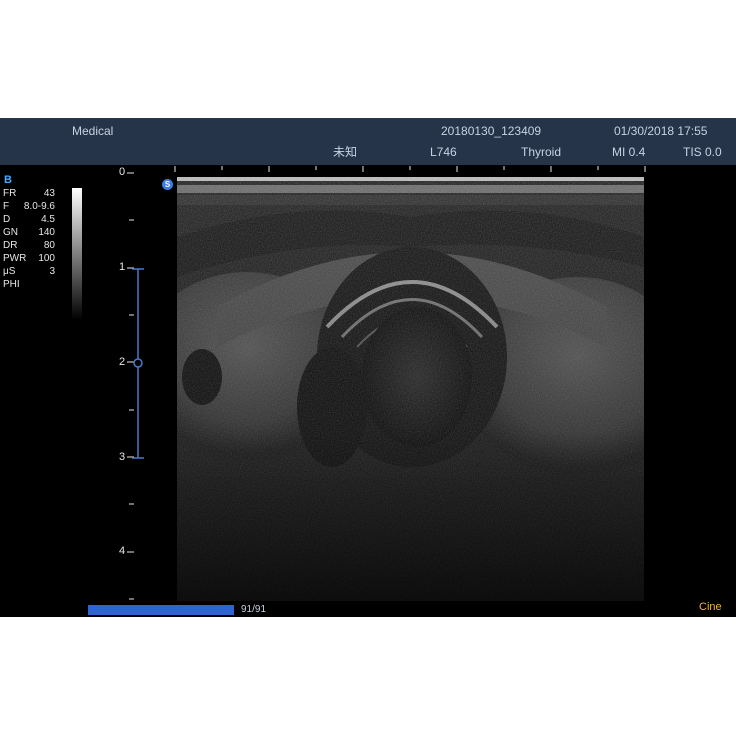 This screenshot has height=736, width=736. Describe the element at coordinates (161, 610) in the screenshot. I see `cine-progress-bar` at that location.